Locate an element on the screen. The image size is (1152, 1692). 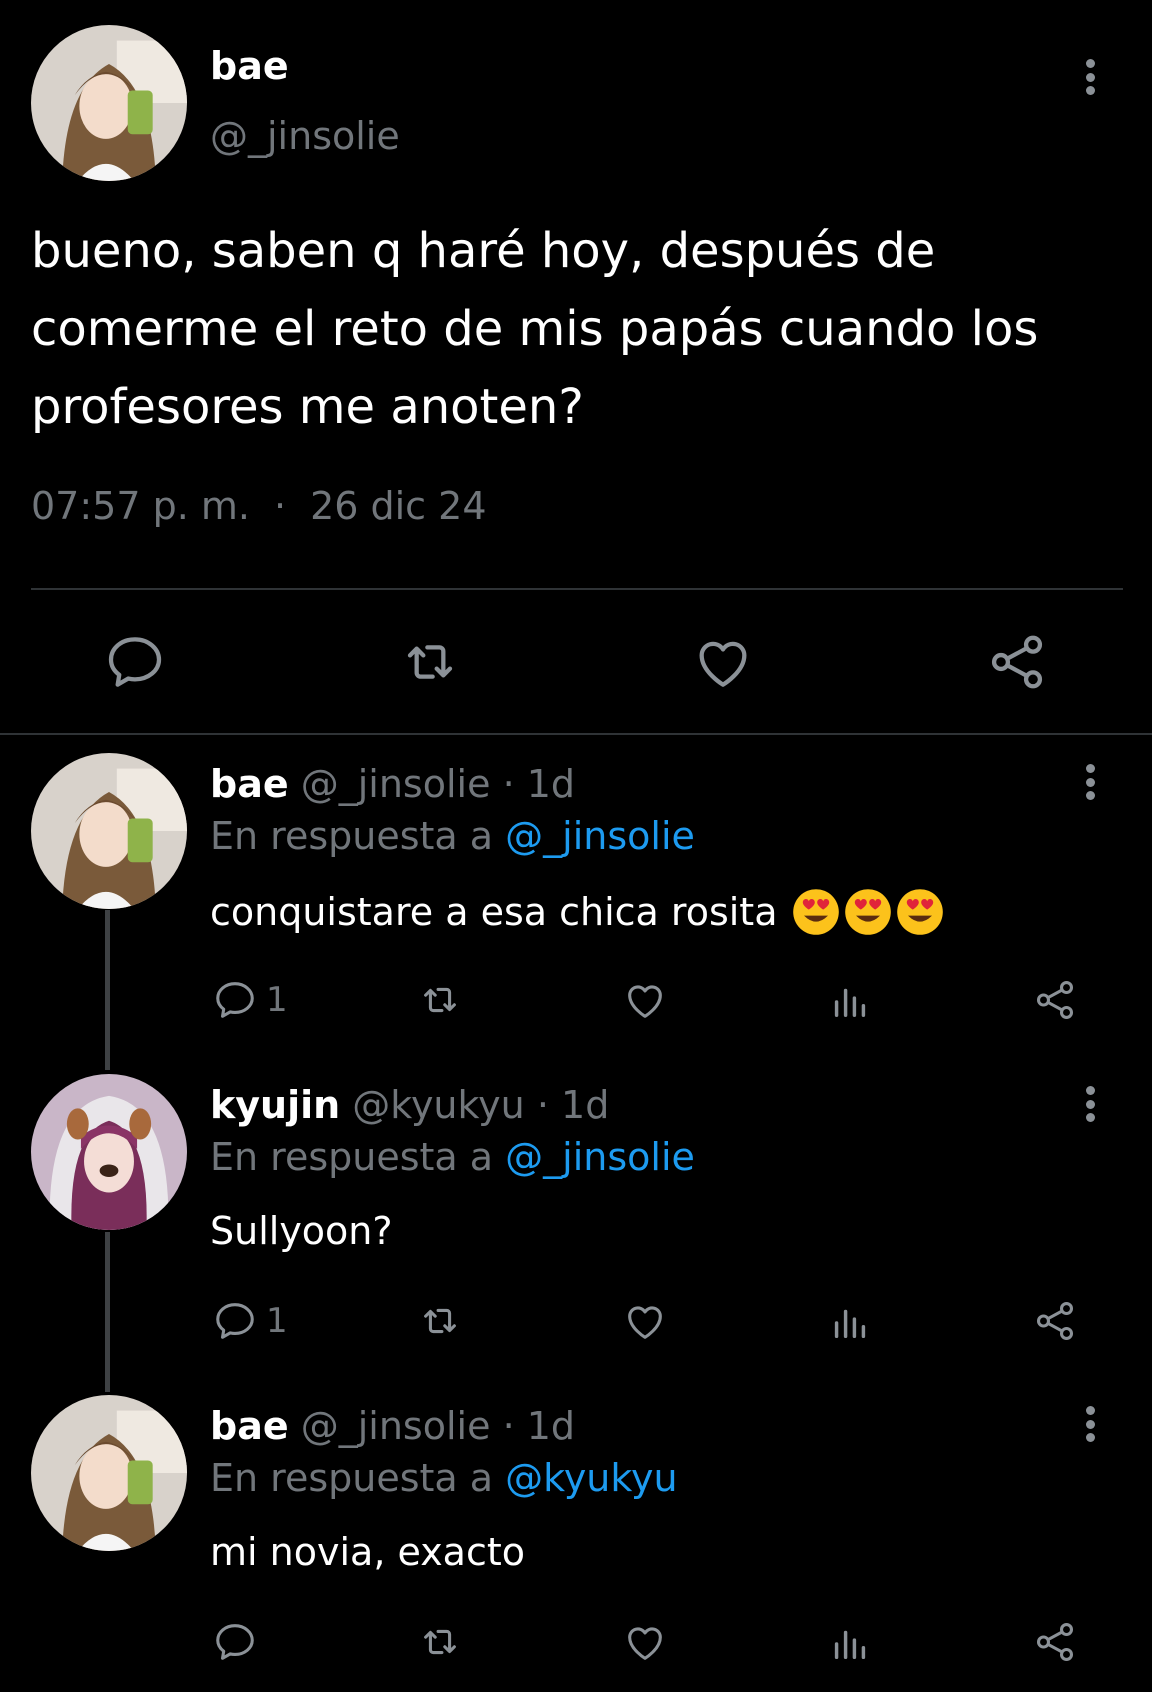
tweet-time: 07:57 p. m. is located at coordinates (140, 506).